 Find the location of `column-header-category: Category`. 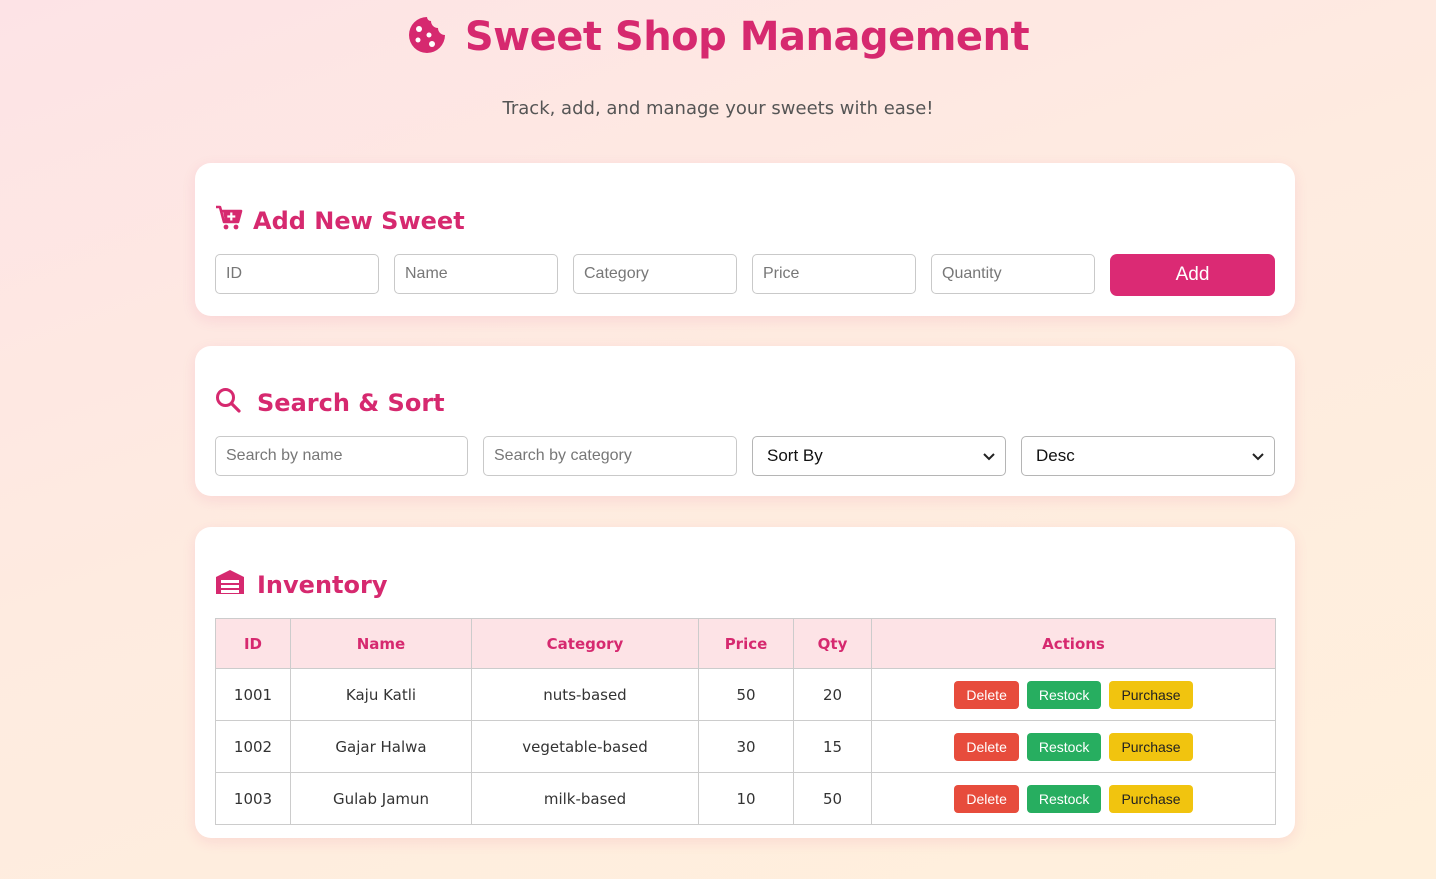

column-header-category: Category is located at coordinates (585, 643).